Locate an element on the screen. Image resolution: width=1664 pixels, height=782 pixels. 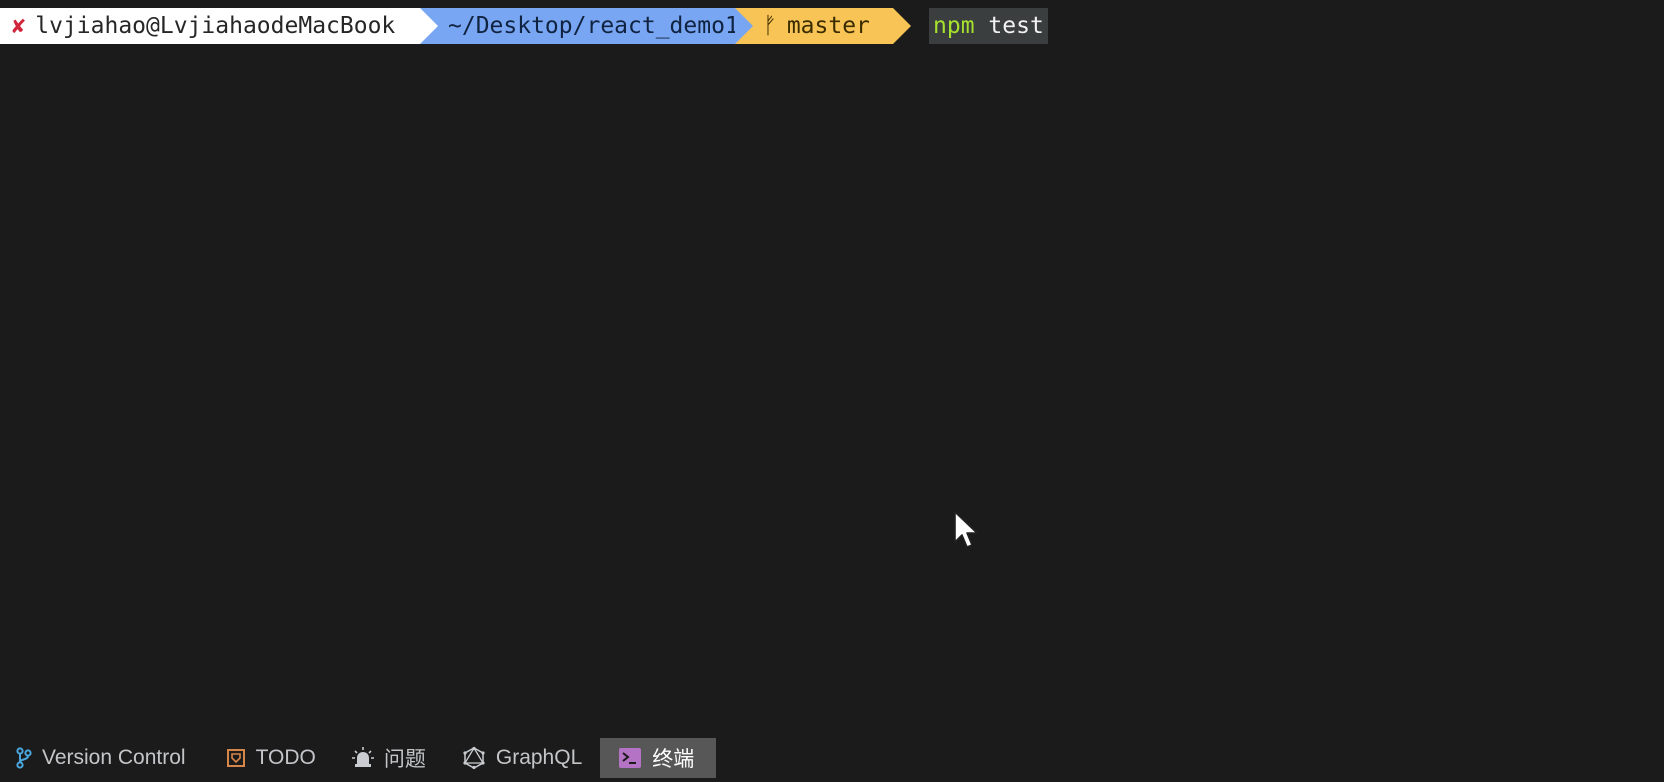
todo-icon is located at coordinates (236, 758).